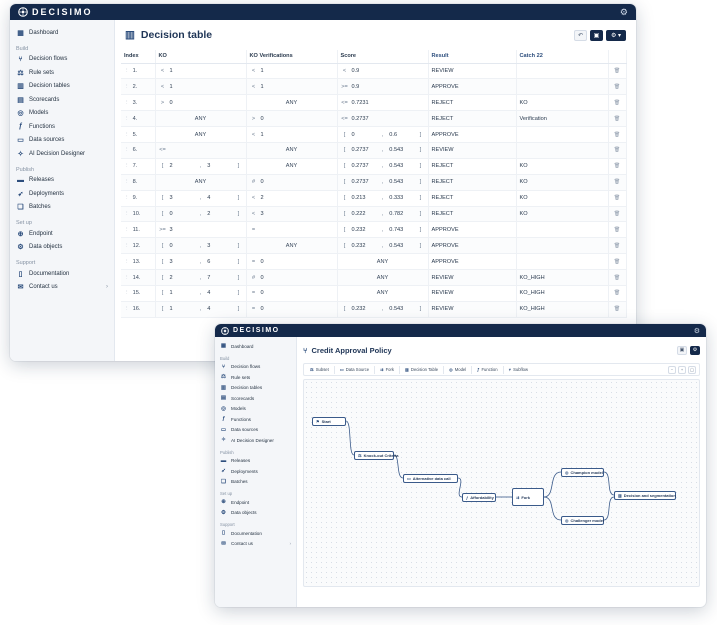 This screenshot has height=625, width=717. Describe the element at coordinates (62, 248) in the screenshot. I see `sidebar-item-data-objects: ⚙ Data objects` at that location.